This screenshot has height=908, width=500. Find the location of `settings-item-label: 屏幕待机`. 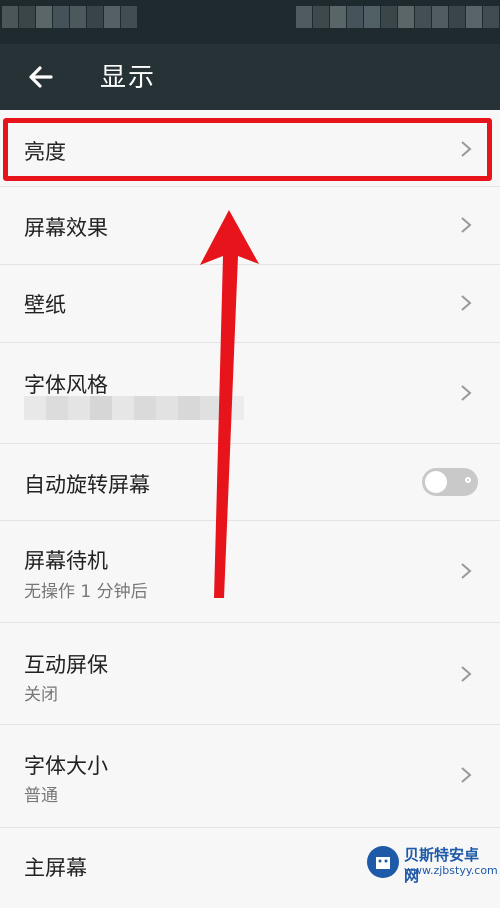

settings-item-label: 屏幕待机 is located at coordinates (66, 561).